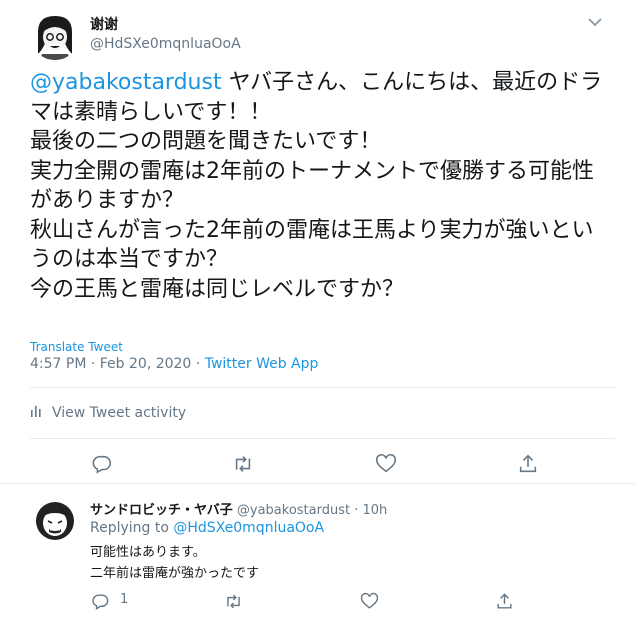 The image size is (635, 626). What do you see at coordinates (104, 24) in the screenshot?
I see `author-display-name: 谢谢` at bounding box center [104, 24].